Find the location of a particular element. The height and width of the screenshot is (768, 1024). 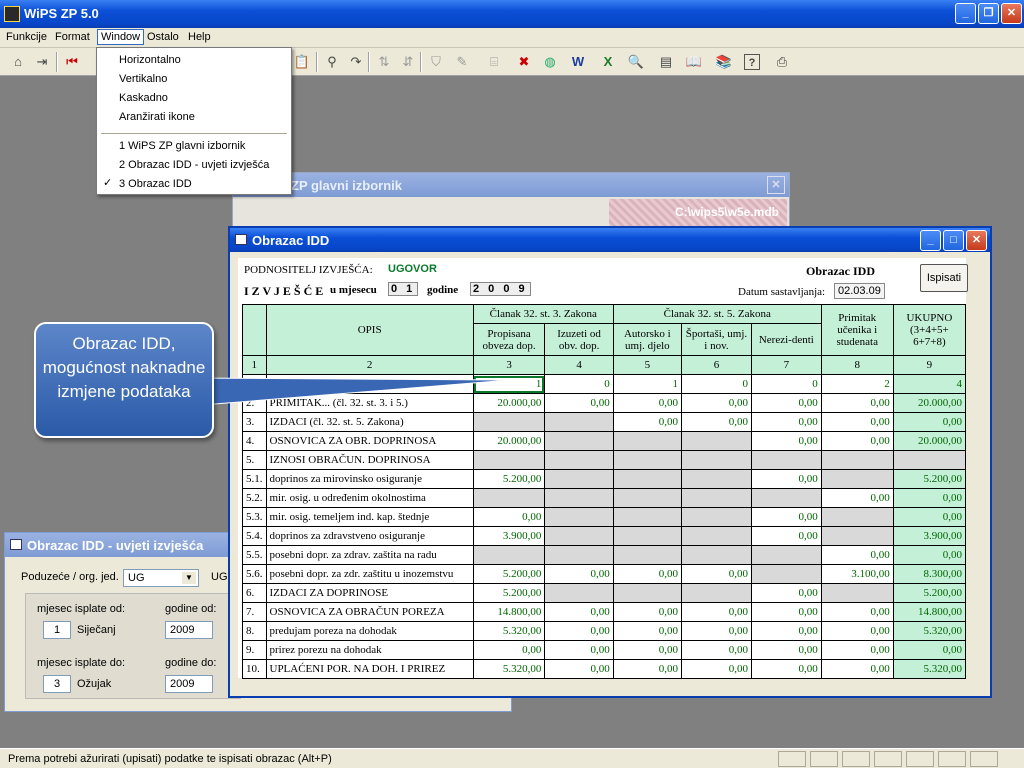

help-icon: ? is located at coordinates (752, 62).